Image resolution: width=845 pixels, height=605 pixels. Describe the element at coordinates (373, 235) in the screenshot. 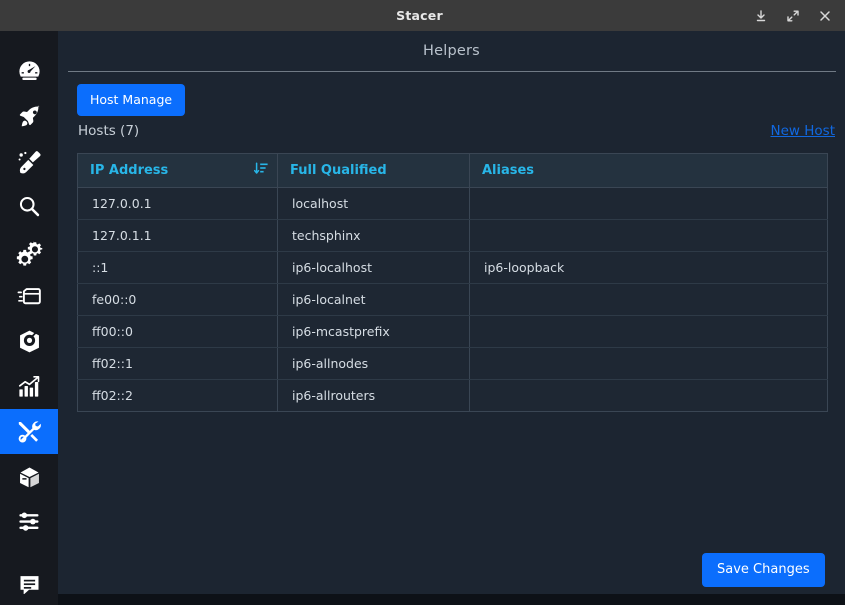

I see `cell-full-qualified: techsphinx` at that location.